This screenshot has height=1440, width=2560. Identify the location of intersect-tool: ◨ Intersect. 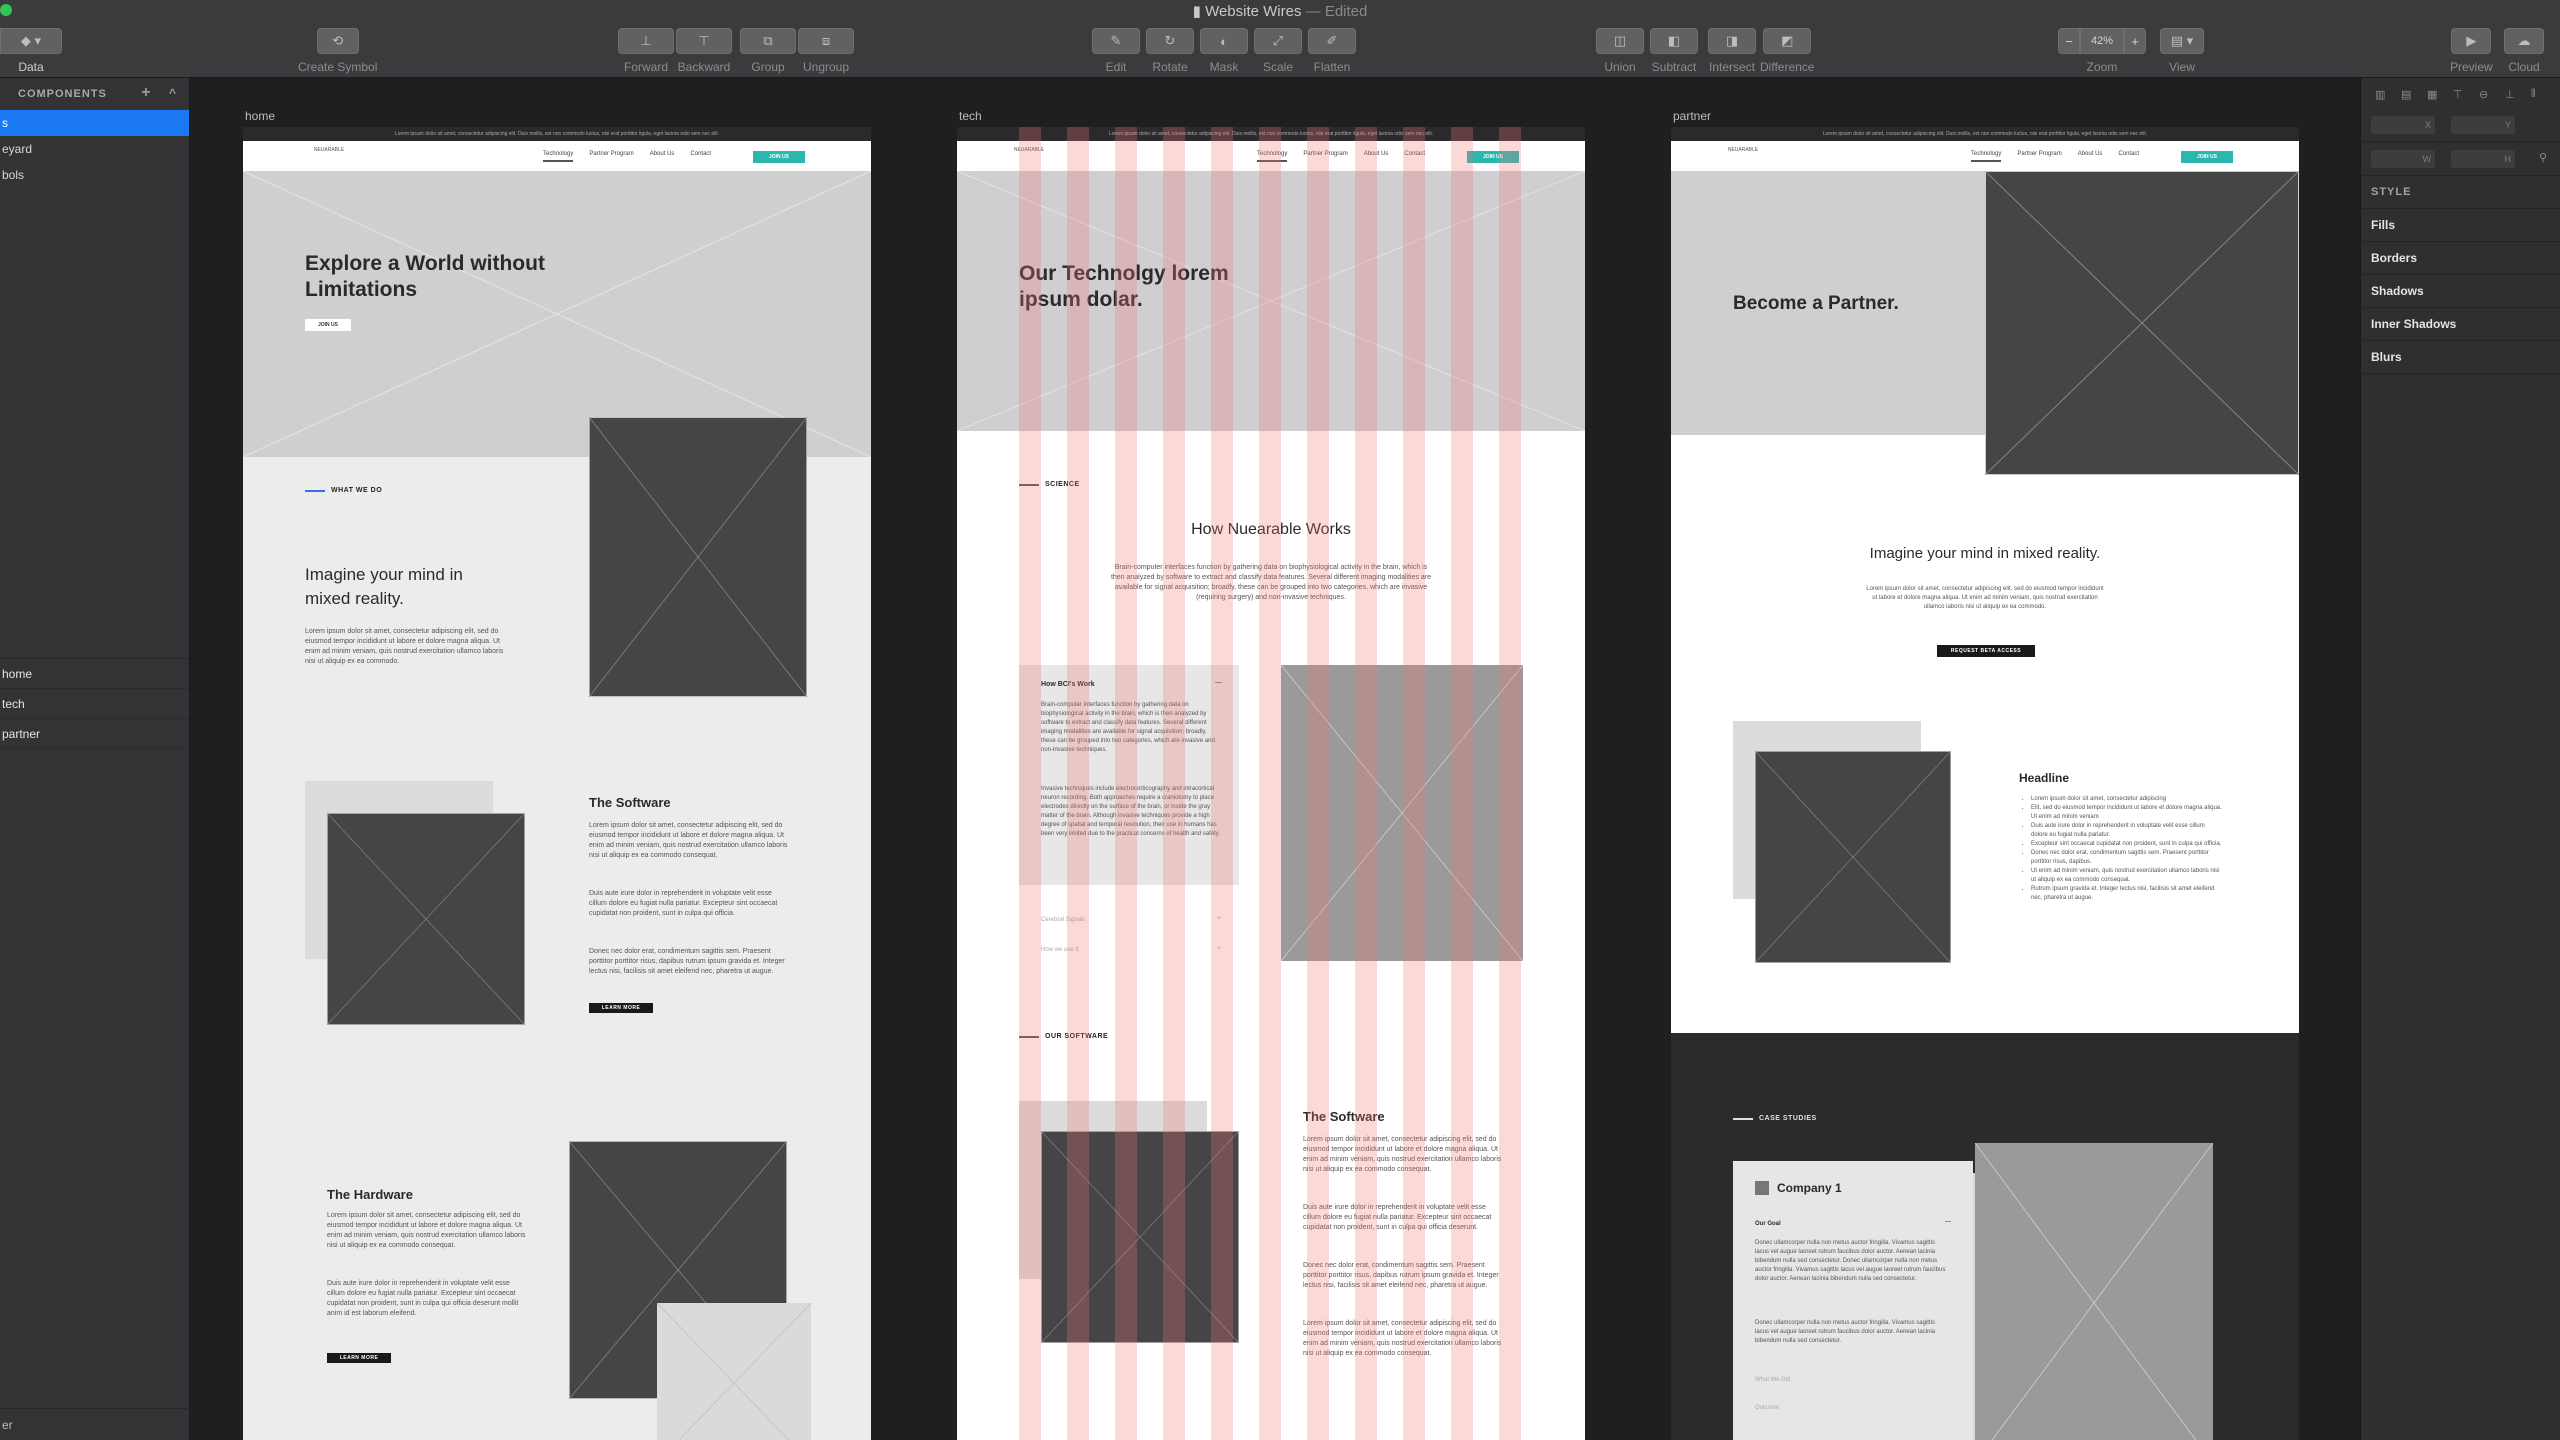
(1732, 51).